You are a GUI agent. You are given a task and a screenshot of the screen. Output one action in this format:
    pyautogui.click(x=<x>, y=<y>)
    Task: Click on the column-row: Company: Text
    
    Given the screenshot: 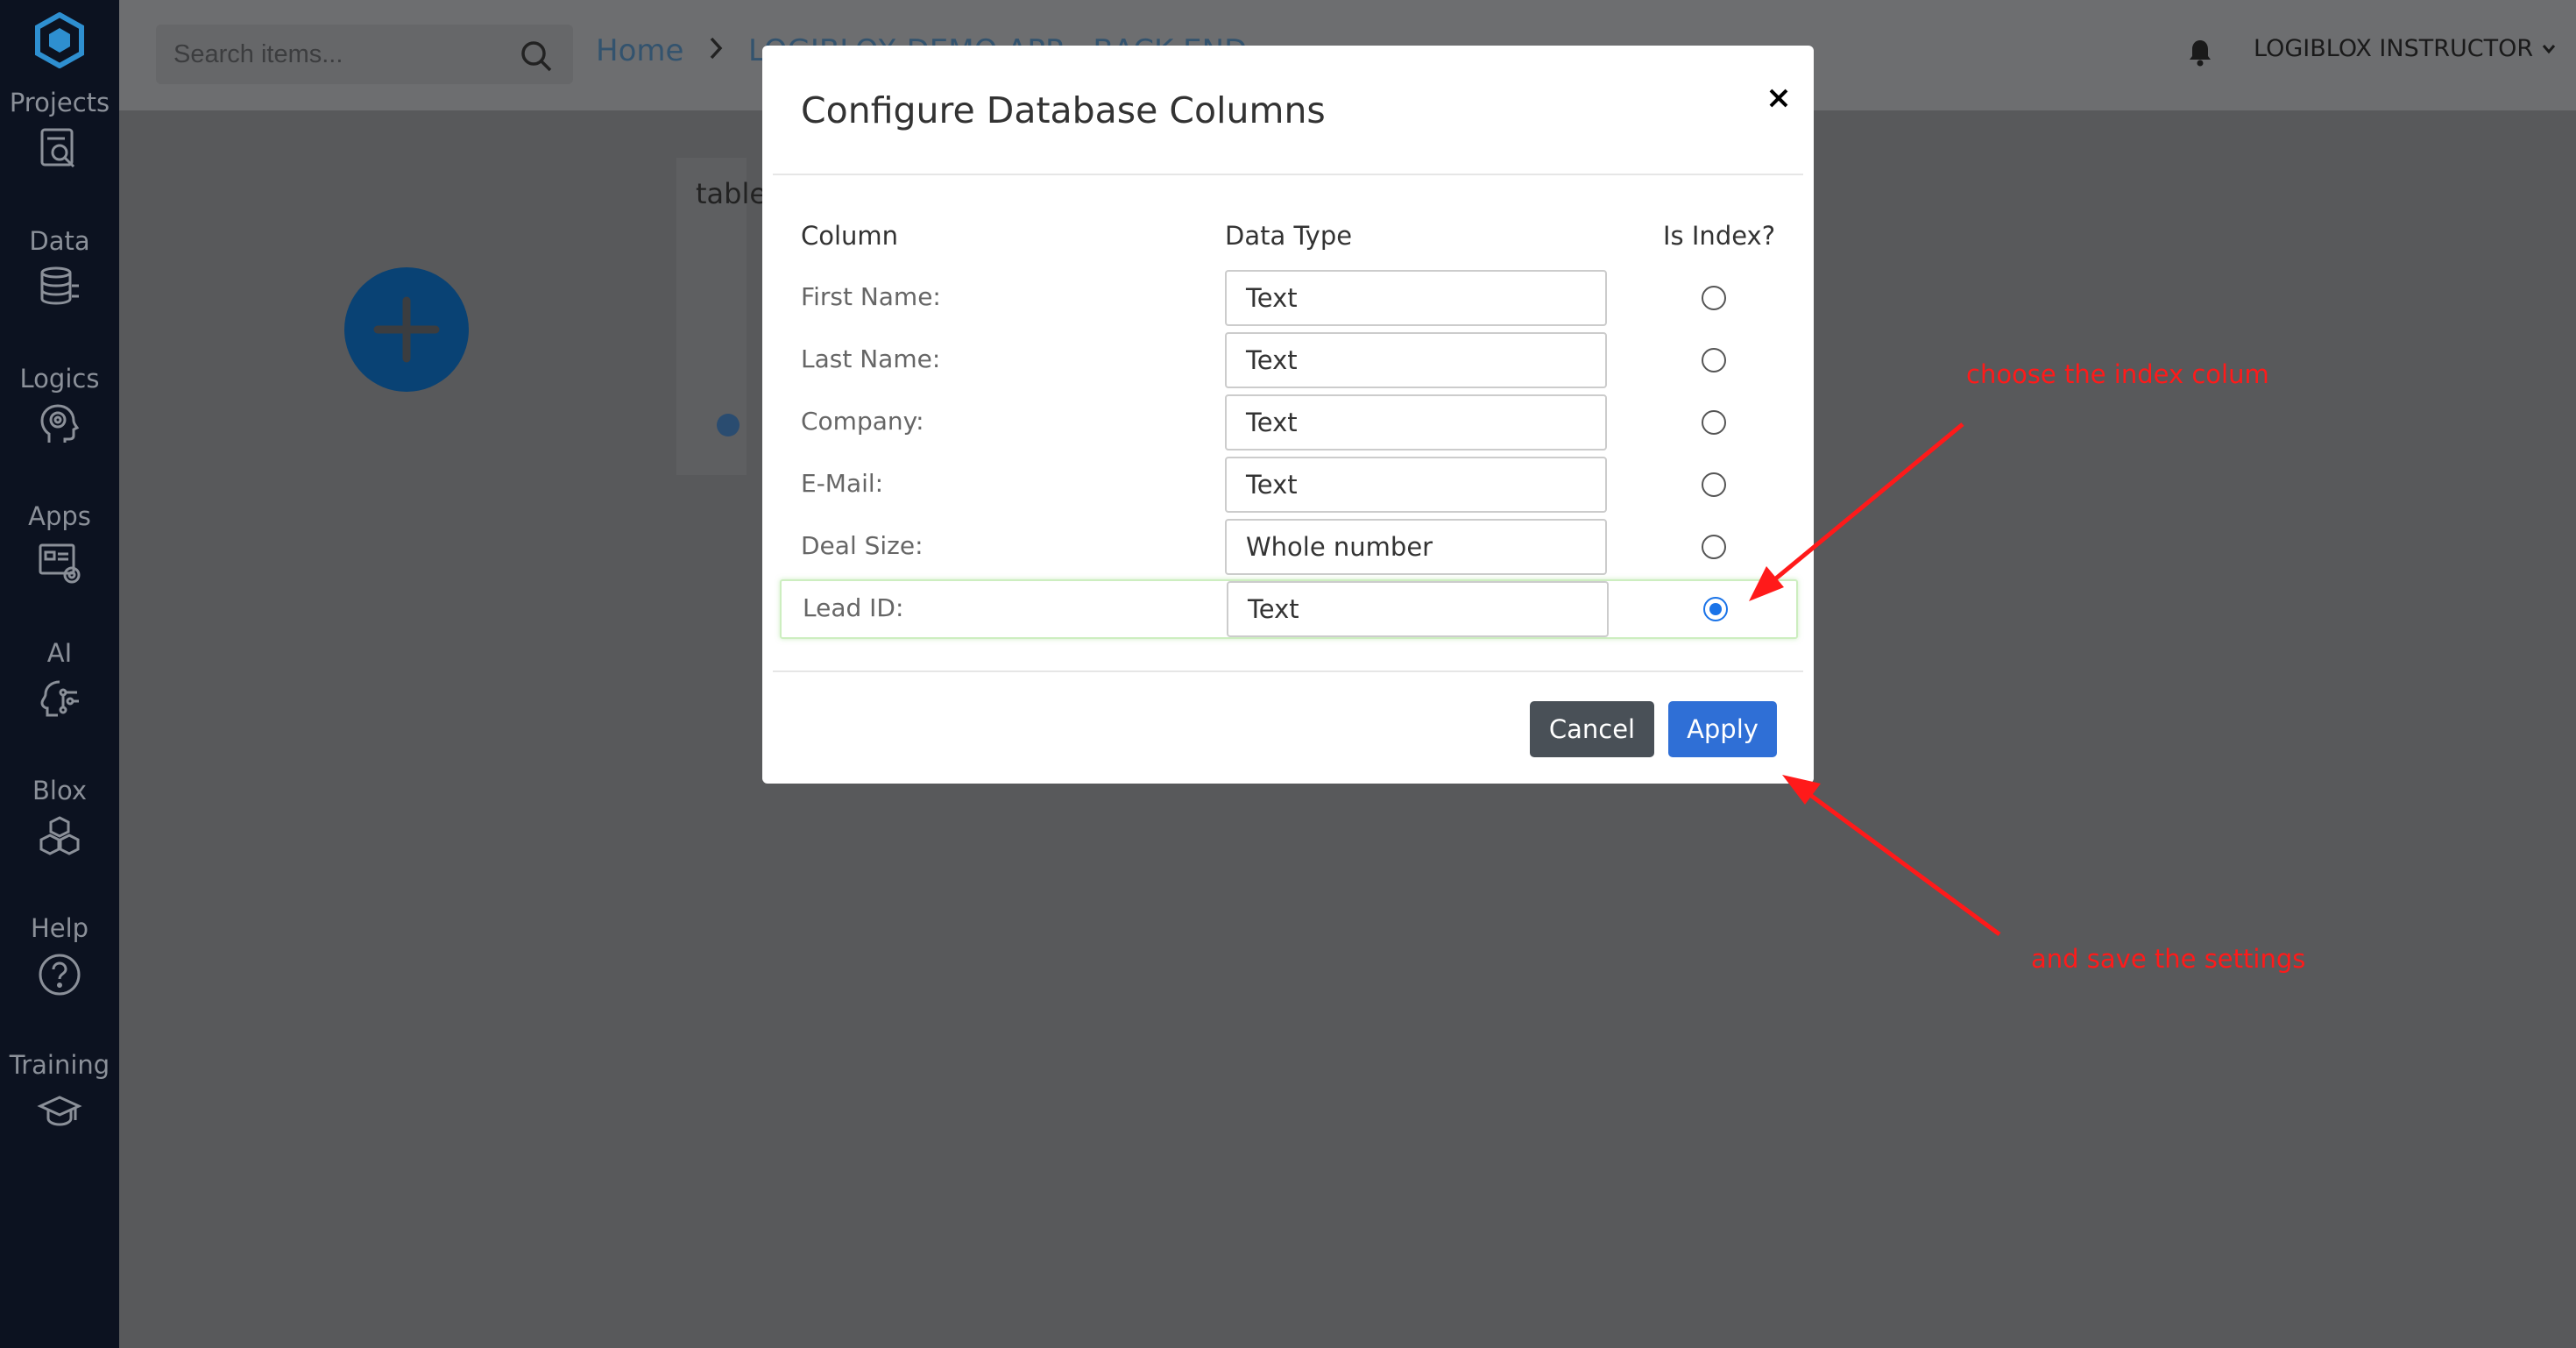 What is the action you would take?
    pyautogui.click(x=1289, y=422)
    